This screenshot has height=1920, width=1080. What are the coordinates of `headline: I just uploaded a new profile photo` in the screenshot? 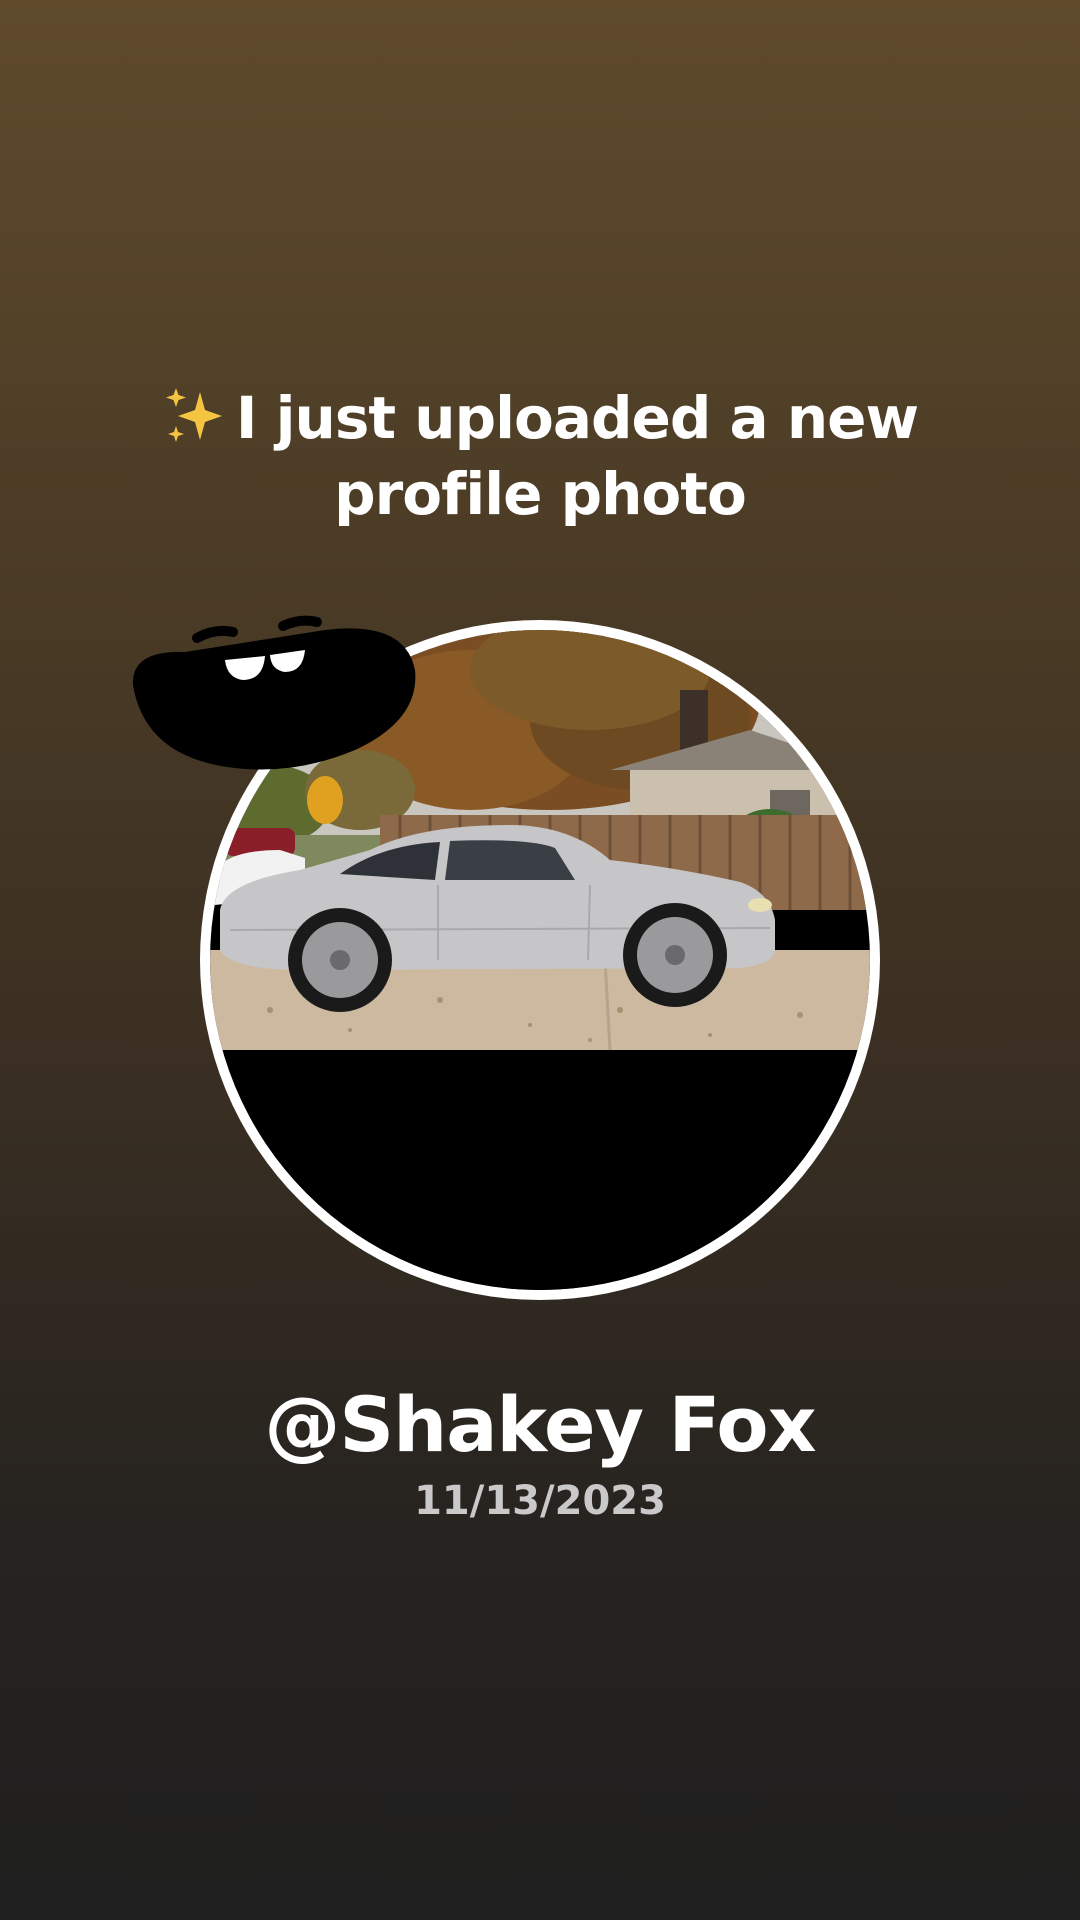 It's located at (540, 456).